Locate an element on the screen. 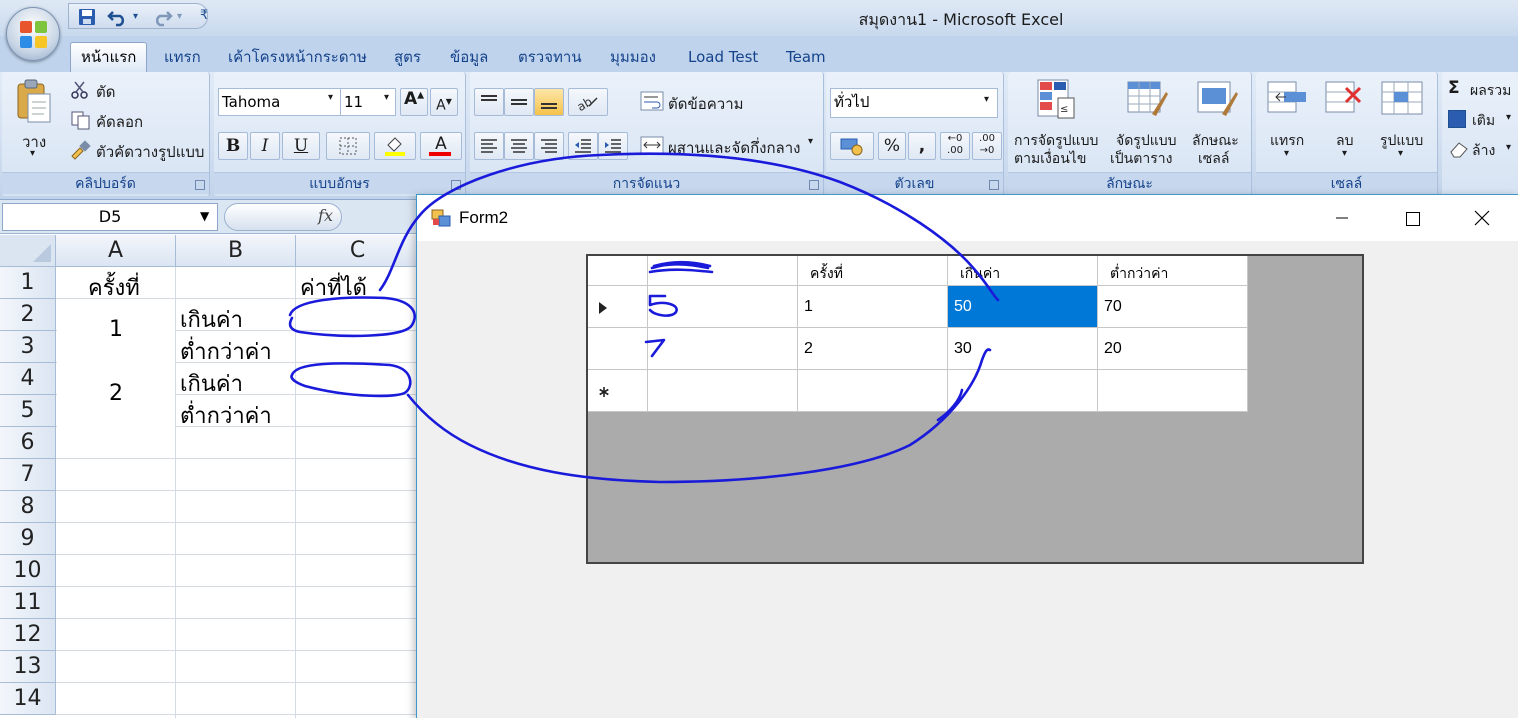  increase-decimal-icon: ←0.00 is located at coordinates (955, 146).